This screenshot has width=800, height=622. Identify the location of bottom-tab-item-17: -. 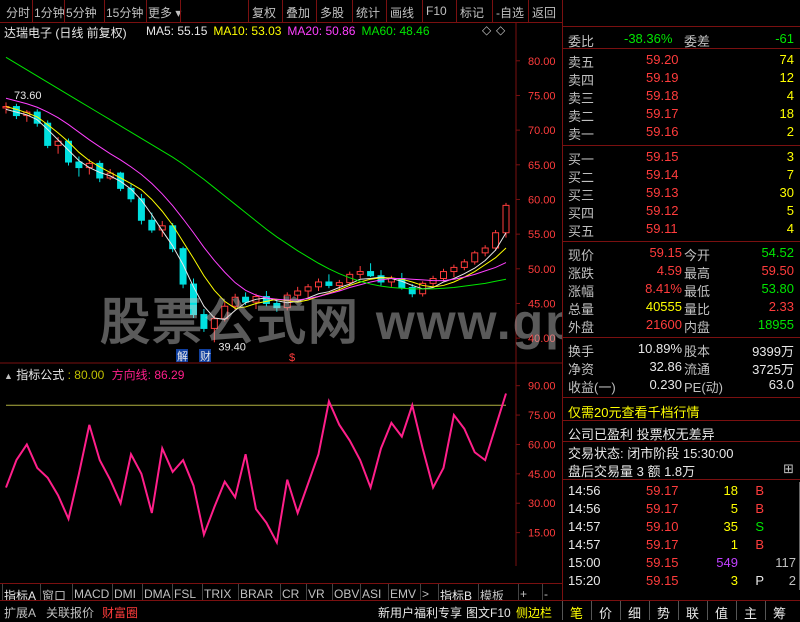
(546, 594).